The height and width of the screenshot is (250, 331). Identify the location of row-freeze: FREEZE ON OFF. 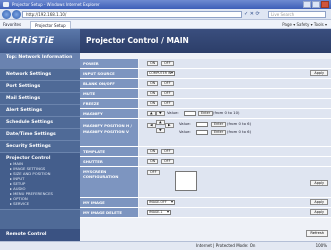
(205, 104).